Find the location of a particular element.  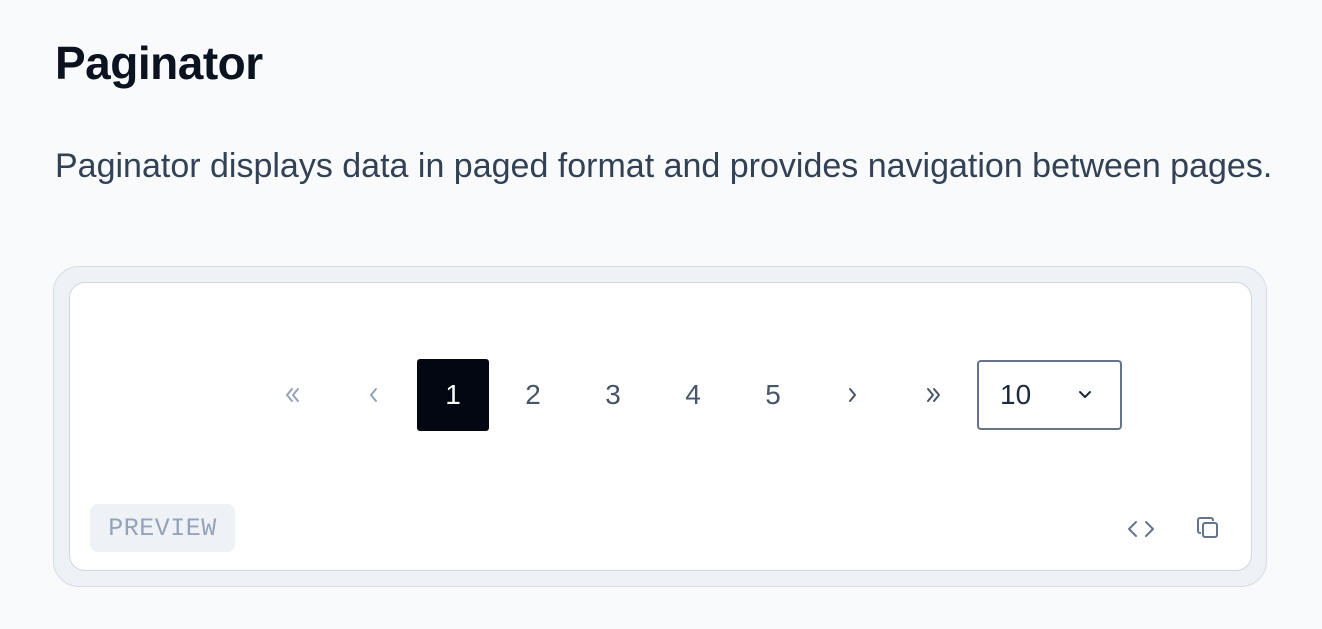

page-5-button: 5 is located at coordinates (773, 395).